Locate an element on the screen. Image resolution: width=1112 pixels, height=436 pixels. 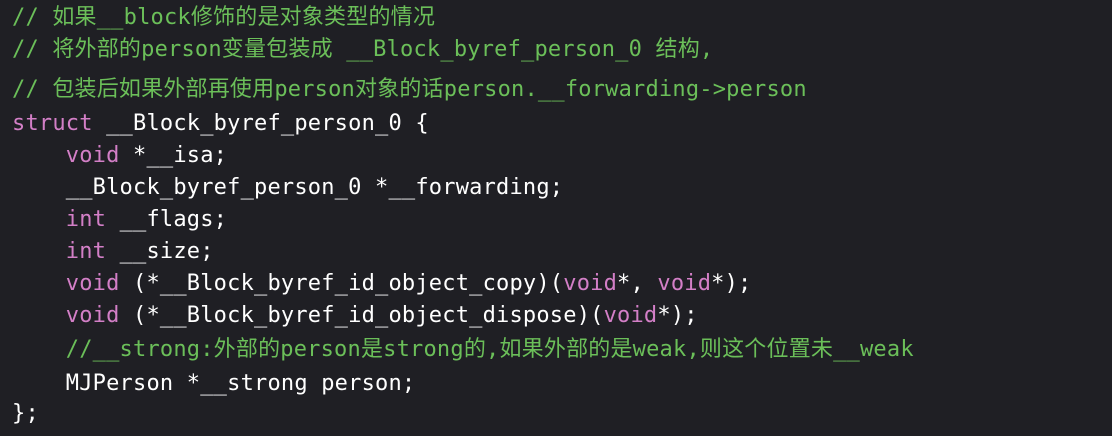
code-text: __size; is located at coordinates (160, 251).